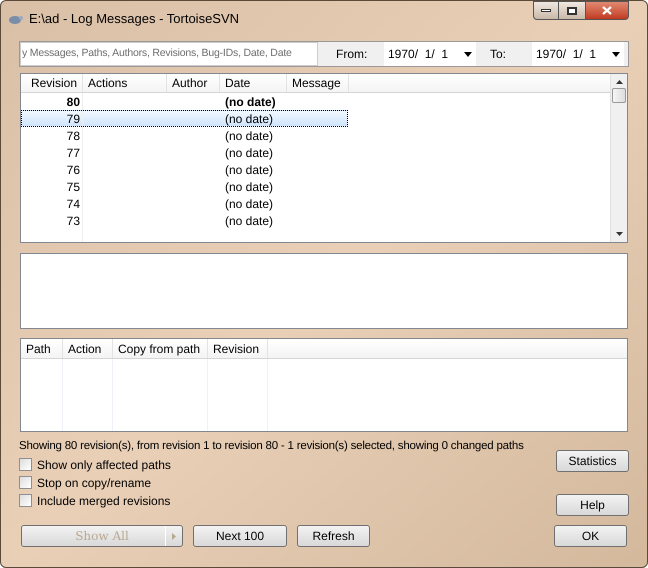  Describe the element at coordinates (184, 152) in the screenshot. I see `log-row: 77 (no date)` at that location.